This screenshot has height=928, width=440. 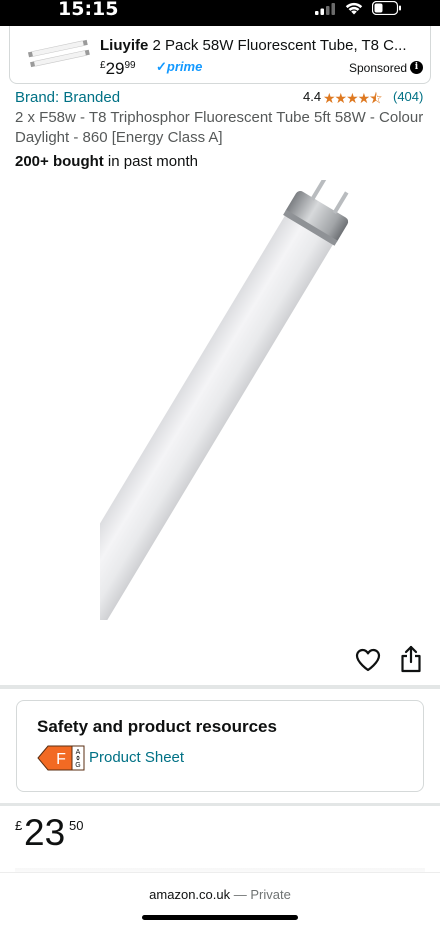 What do you see at coordinates (184, 66) in the screenshot?
I see `prime-label: prime` at bounding box center [184, 66].